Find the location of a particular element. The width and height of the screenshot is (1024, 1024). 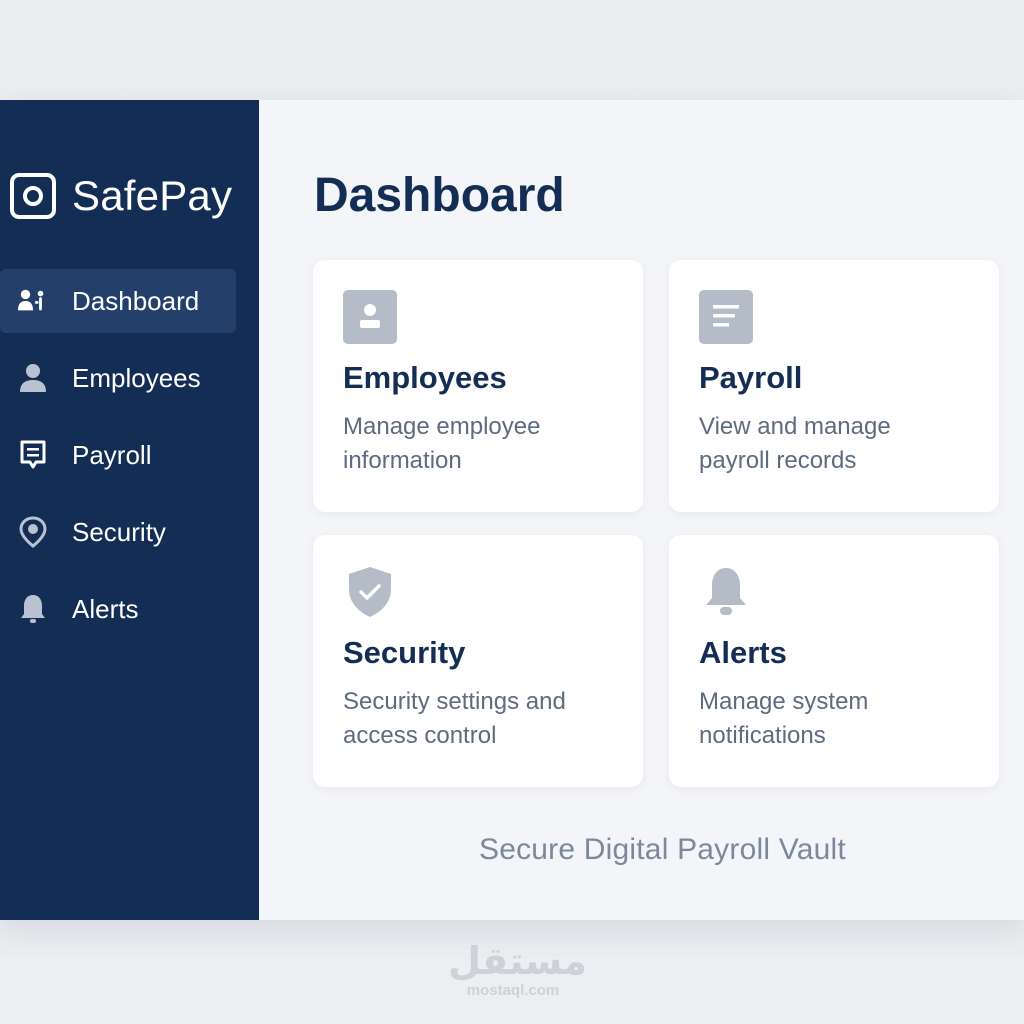

card-title: Alerts is located at coordinates (743, 652).